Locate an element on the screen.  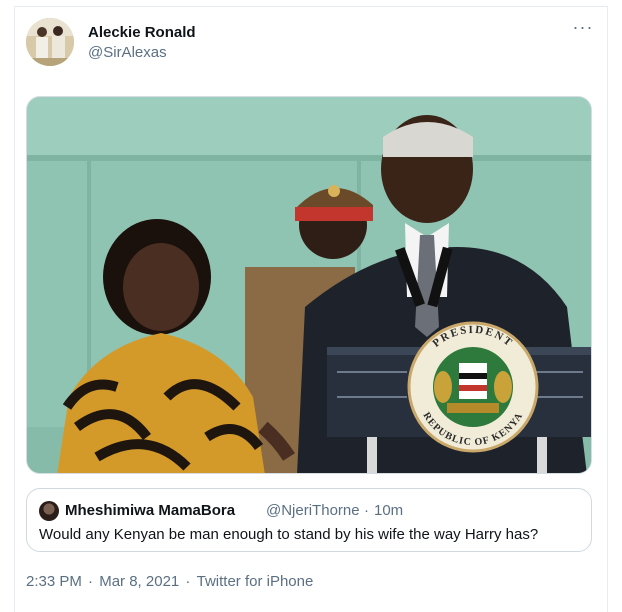
avatar-image is located at coordinates (50, 42).